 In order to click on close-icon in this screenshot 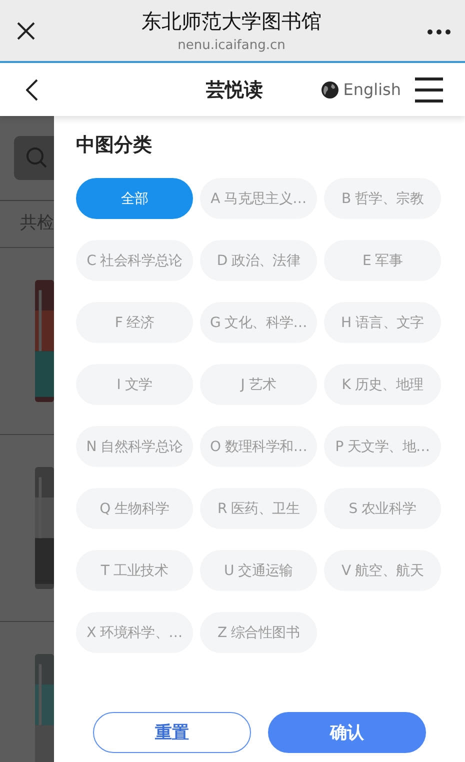, I will do `click(26, 30)`.